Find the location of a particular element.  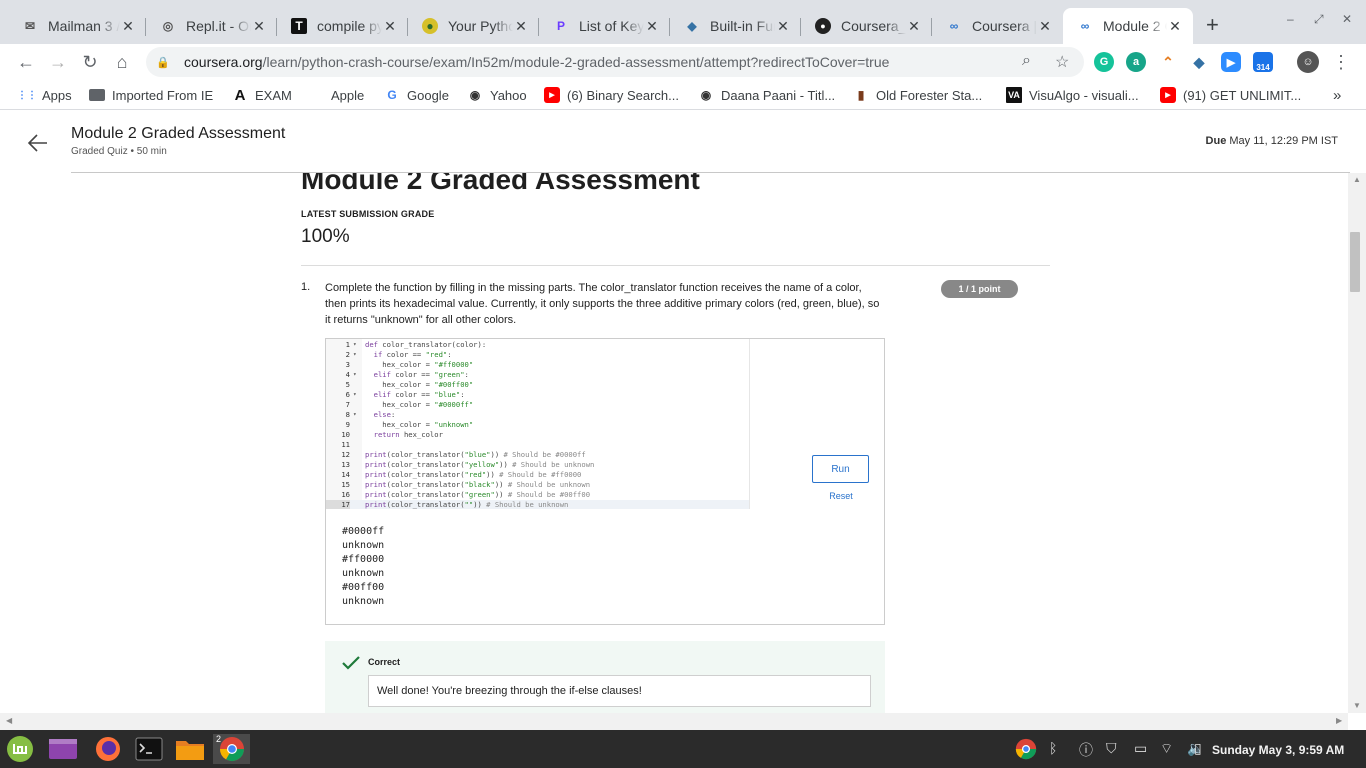

scroll-up-icon: ▲ is located at coordinates (1357, 179).